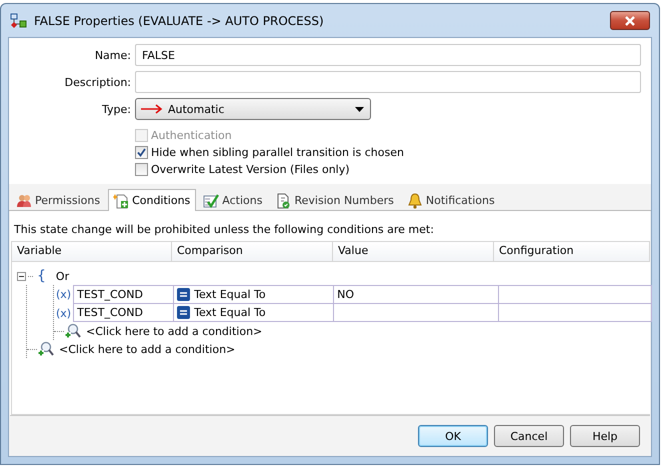 The height and width of the screenshot is (468, 662). I want to click on tab: Permissions, so click(58, 200).